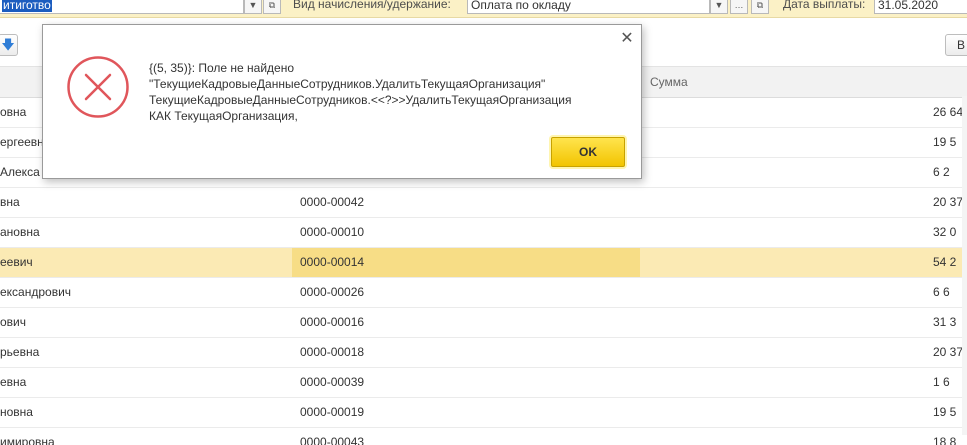 This screenshot has width=967, height=445. Describe the element at coordinates (483, 203) in the screenshot. I see `table-row: вна 0000-00042 20 37` at that location.